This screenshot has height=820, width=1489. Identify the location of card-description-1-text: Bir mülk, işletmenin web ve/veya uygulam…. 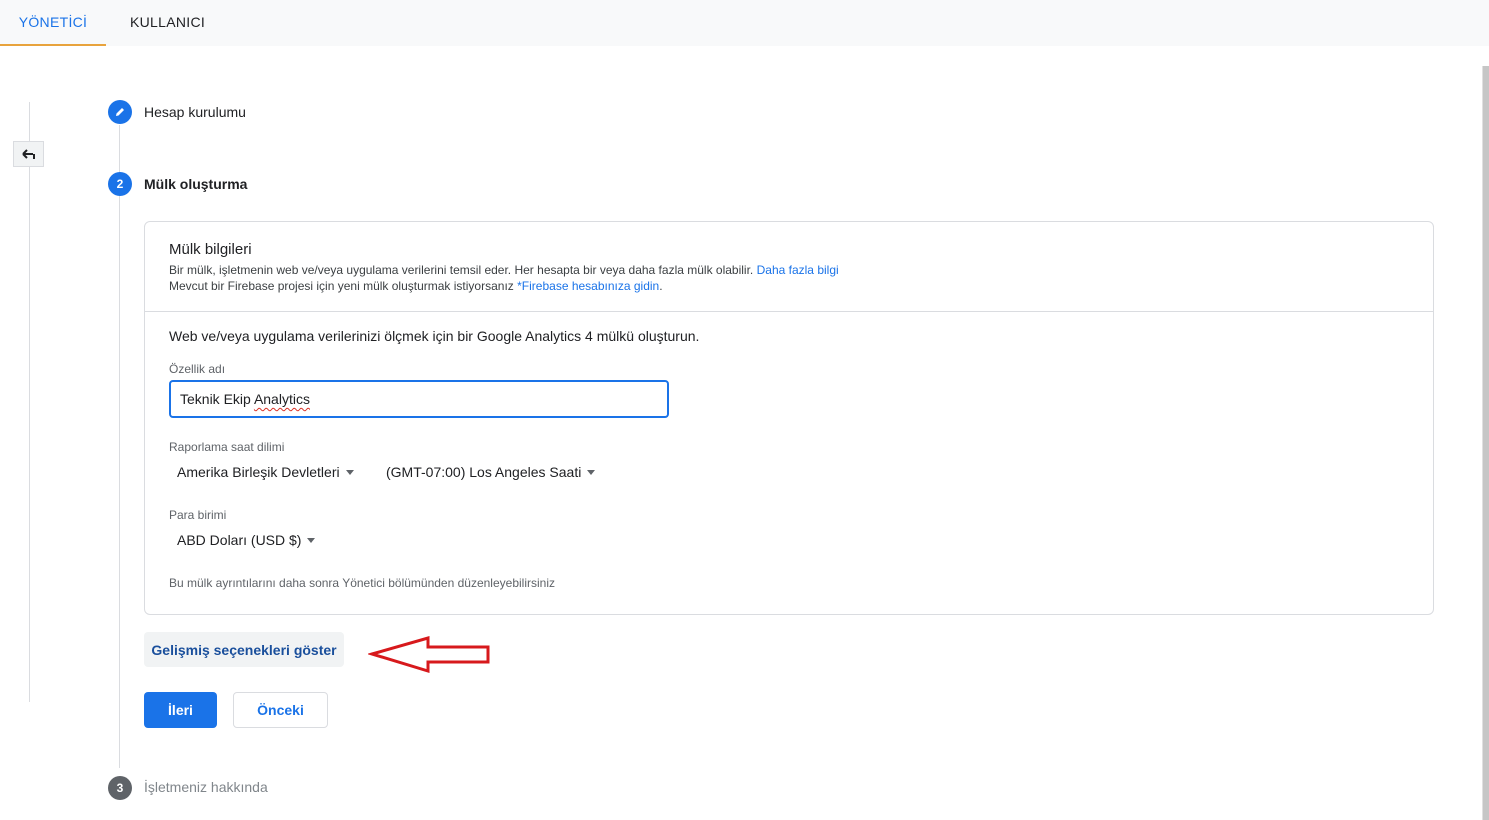
(461, 270).